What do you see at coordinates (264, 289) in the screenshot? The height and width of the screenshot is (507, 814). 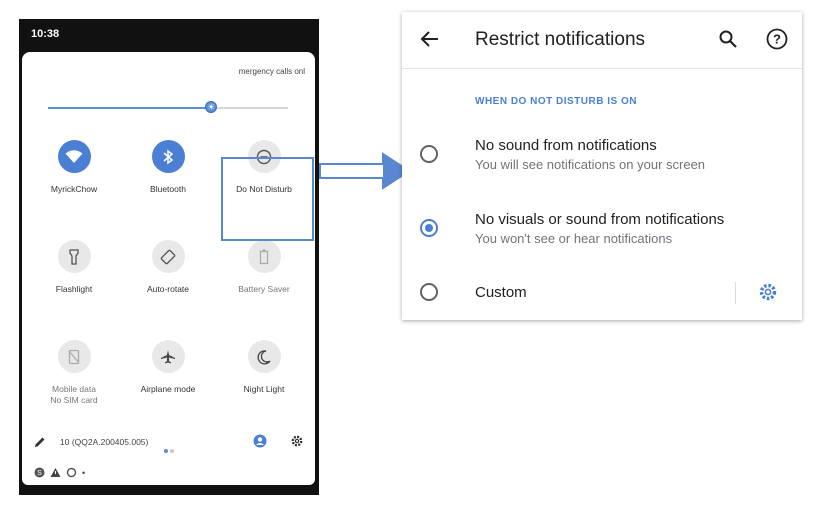 I see `tile-label: Battery Saver` at bounding box center [264, 289].